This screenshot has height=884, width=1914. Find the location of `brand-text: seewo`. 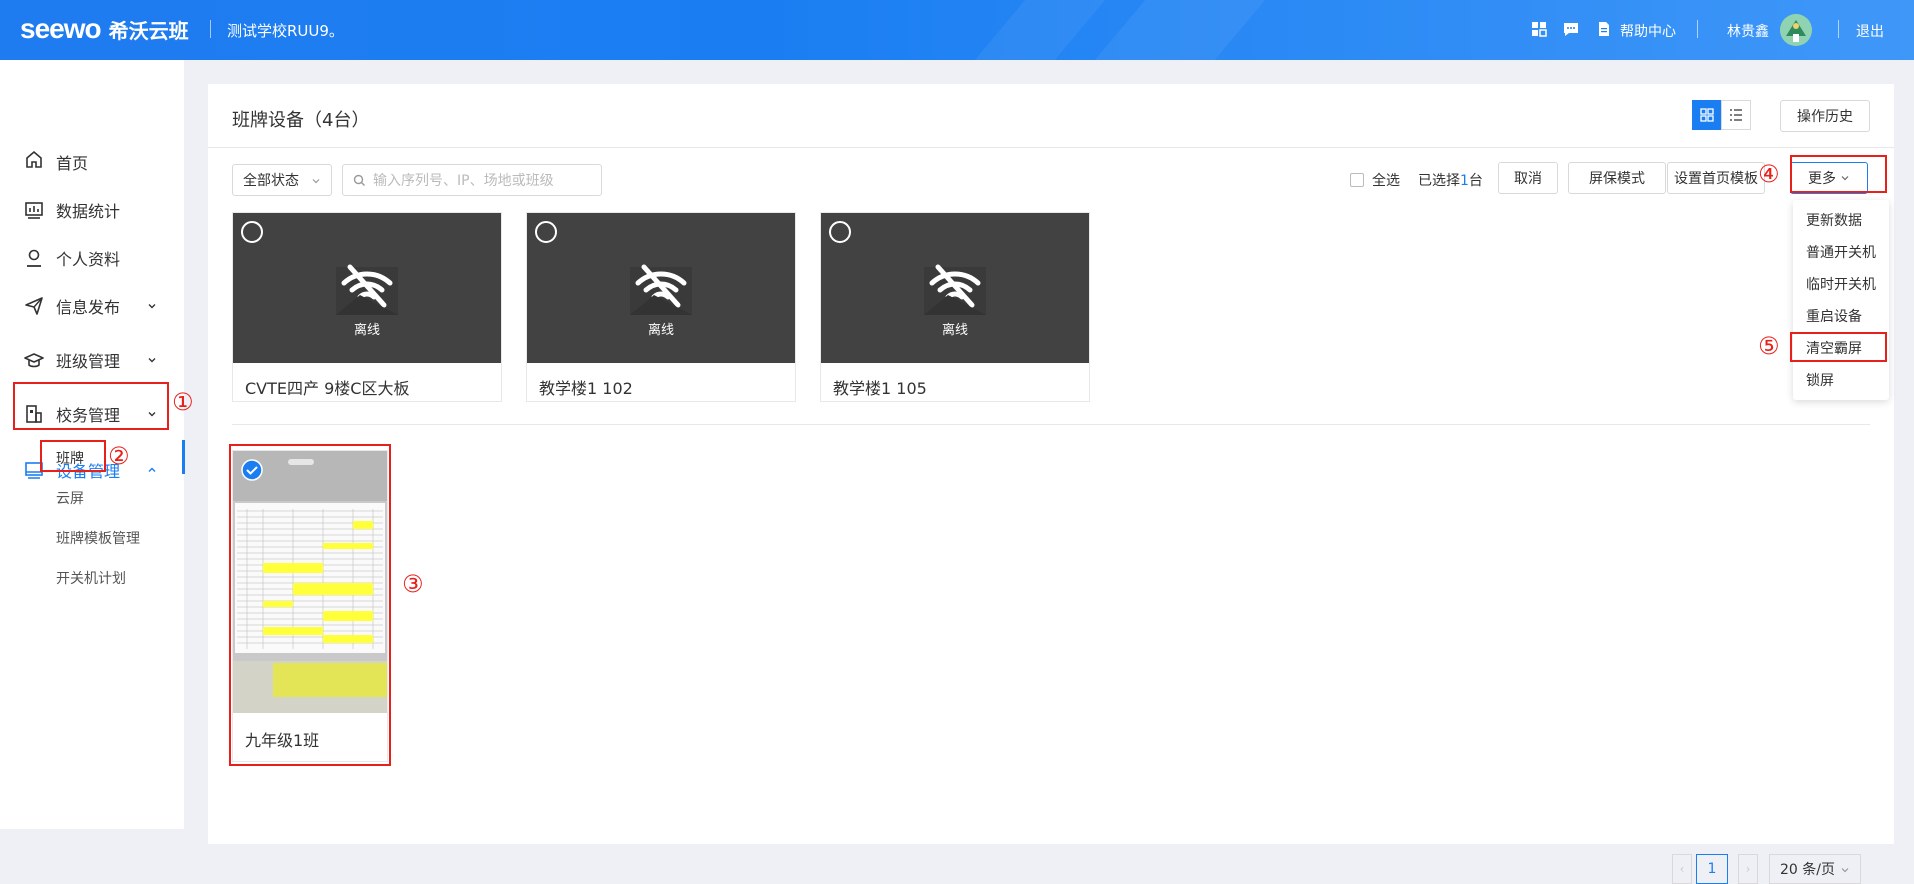

brand-text: seewo is located at coordinates (61, 28).